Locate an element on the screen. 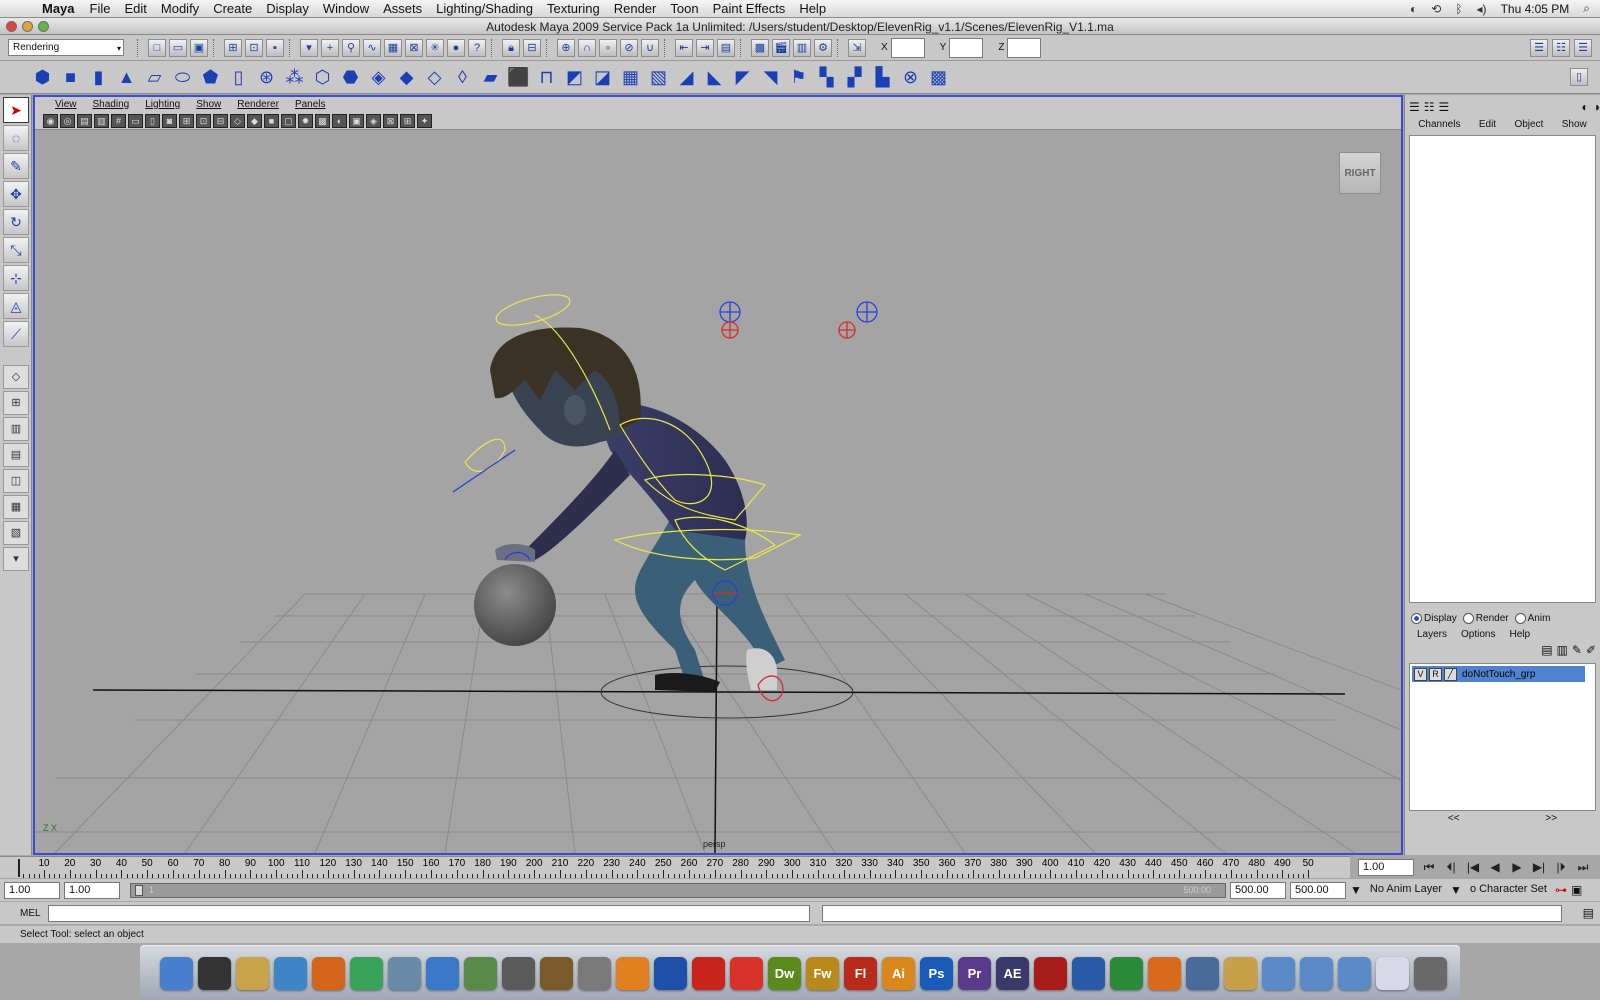 The height and width of the screenshot is (1000, 1600). menu-edit: Edit is located at coordinates (135, 8).